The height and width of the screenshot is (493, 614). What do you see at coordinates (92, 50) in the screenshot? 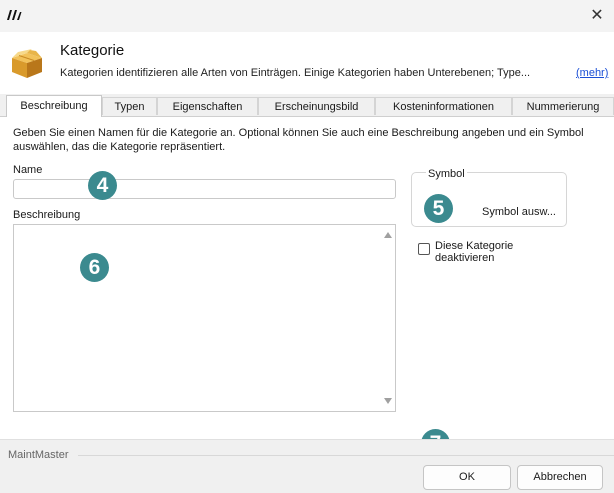
I see `dialog-title: Kategorie` at bounding box center [92, 50].